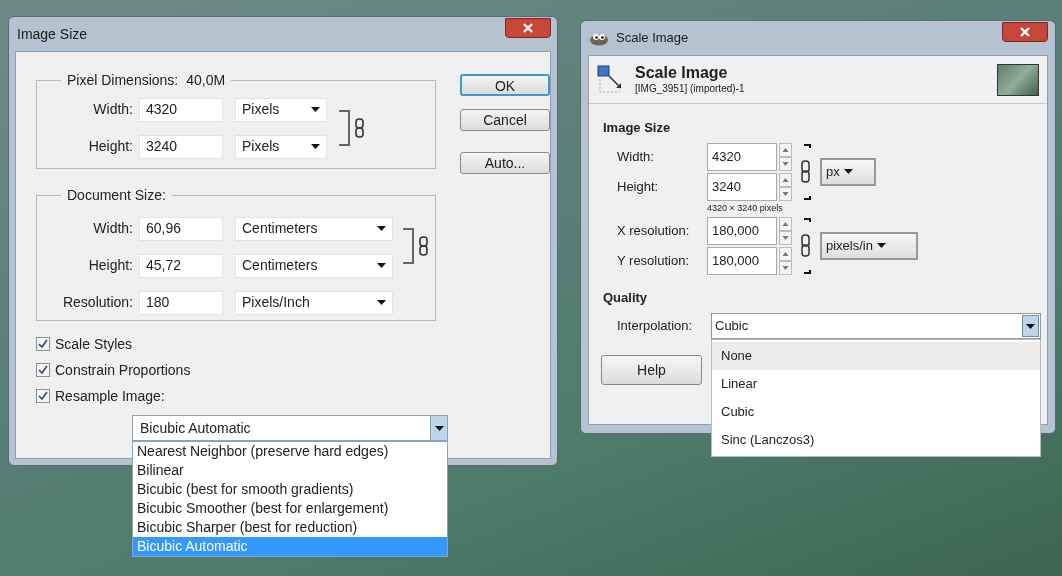  What do you see at coordinates (654, 230) in the screenshot?
I see `field-label: X resolution:` at bounding box center [654, 230].